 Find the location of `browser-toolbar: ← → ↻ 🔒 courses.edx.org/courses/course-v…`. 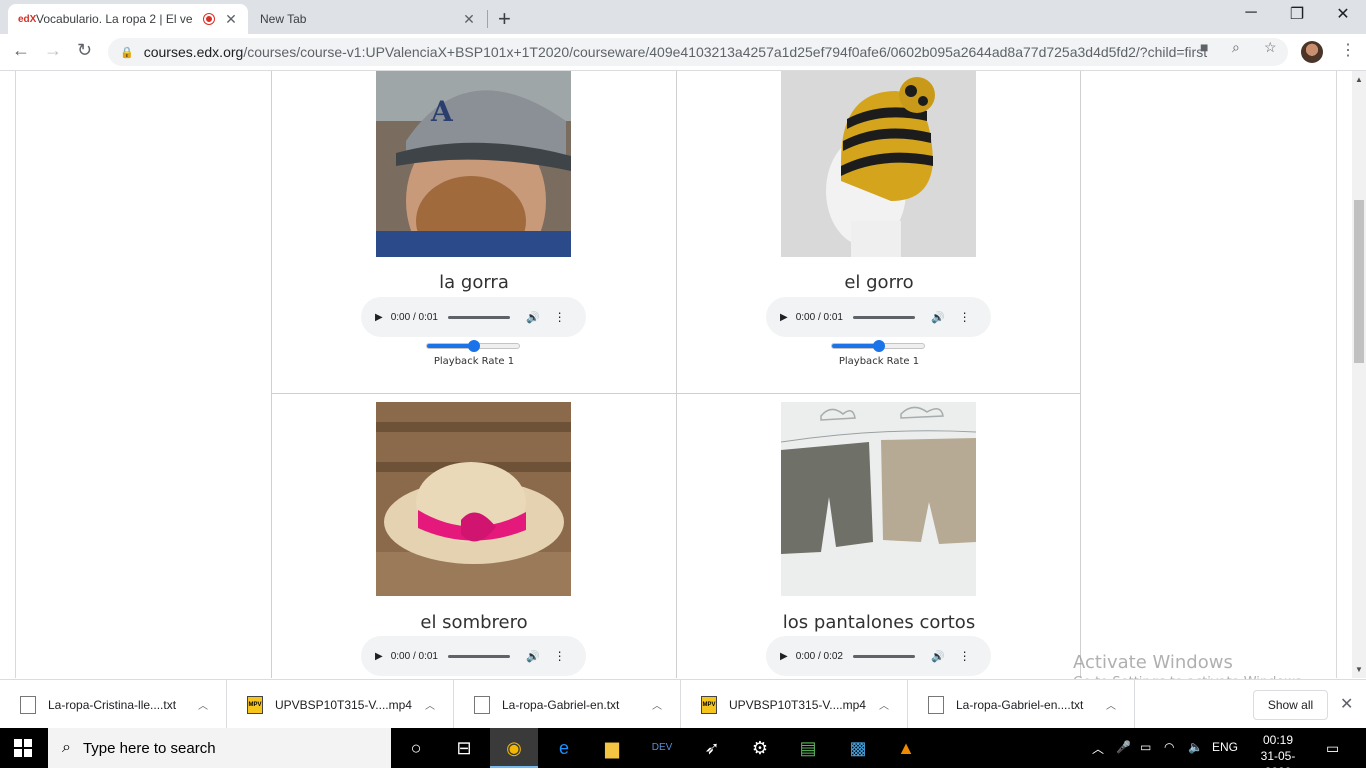

browser-toolbar: ← → ↻ 🔒 courses.edx.org/courses/course-v… is located at coordinates (683, 52).